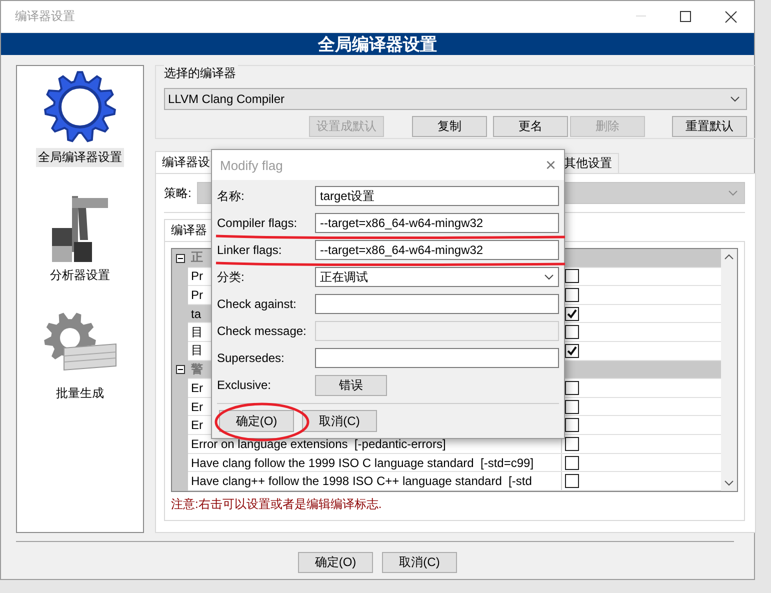 The image size is (771, 593). What do you see at coordinates (709, 126) in the screenshot?
I see `action-button: 重置默认` at bounding box center [709, 126].